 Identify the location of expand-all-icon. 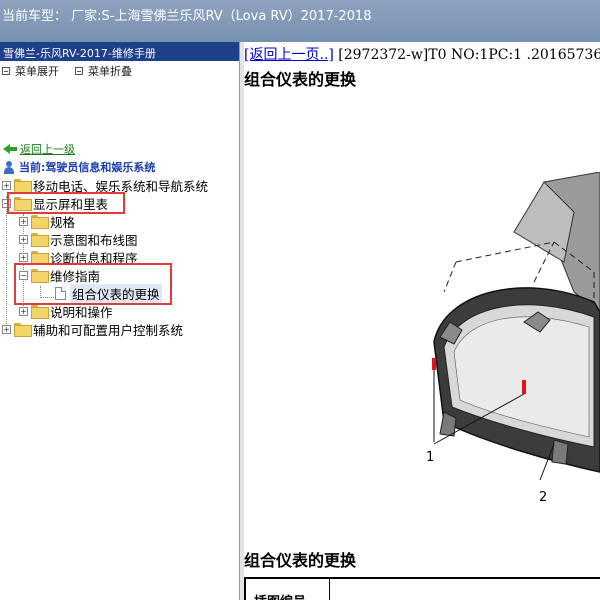
(6, 71).